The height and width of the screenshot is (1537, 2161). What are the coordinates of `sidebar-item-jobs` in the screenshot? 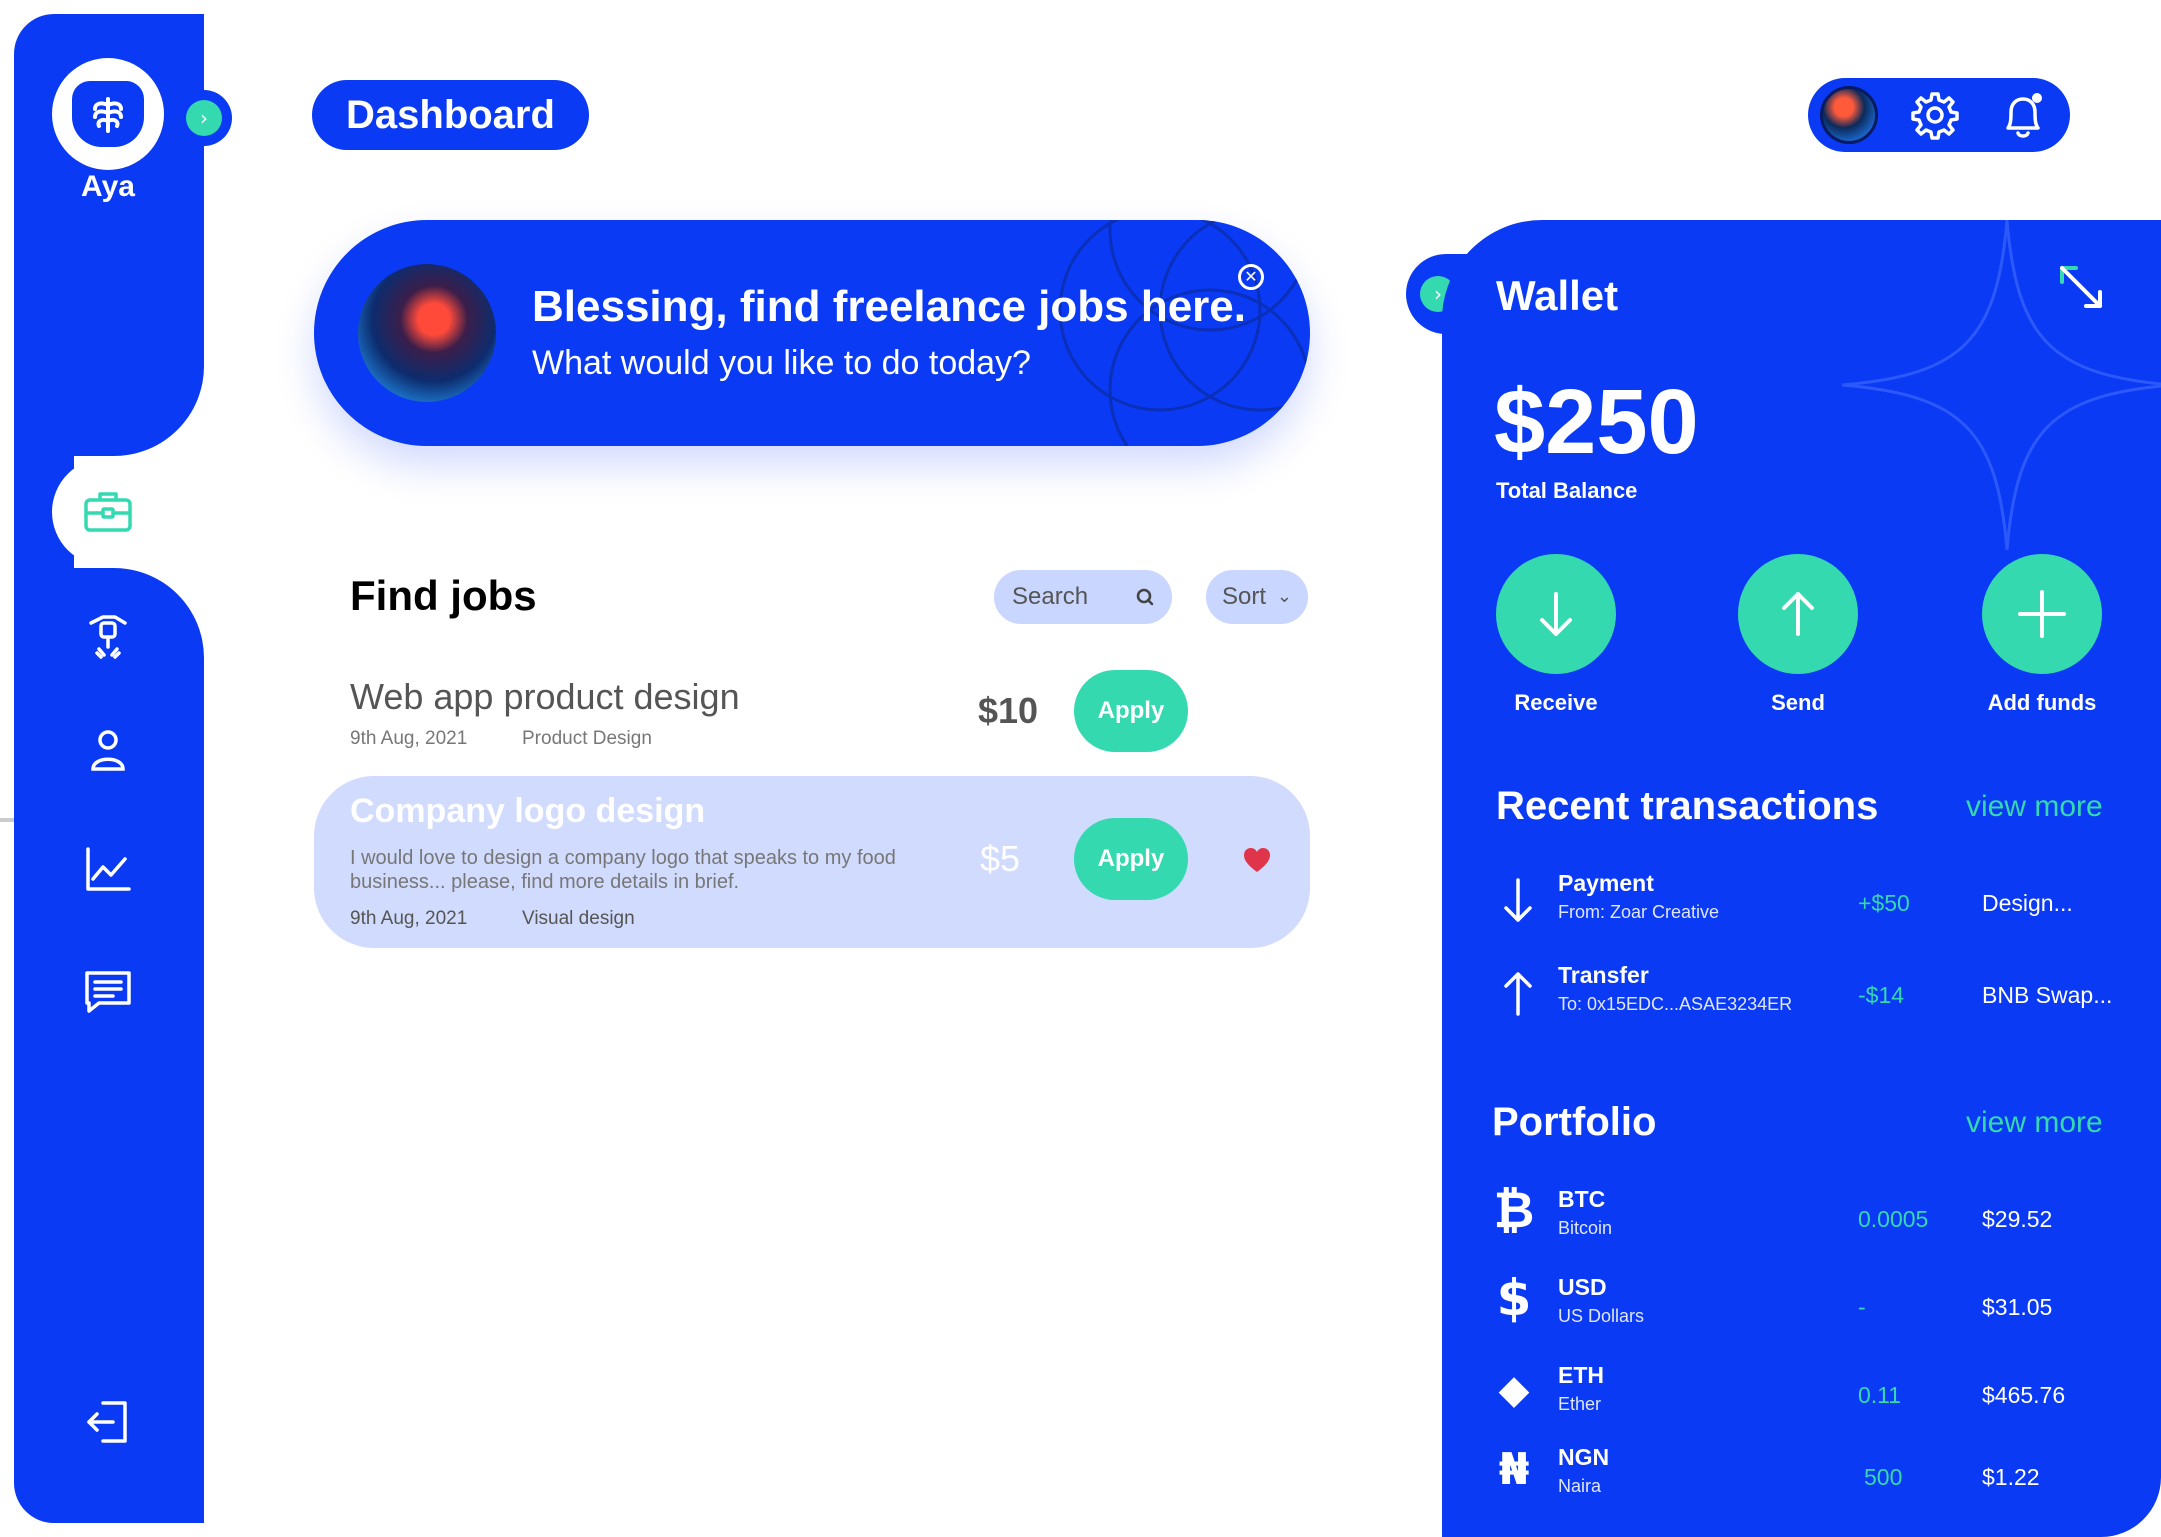 It's located at (108, 512).